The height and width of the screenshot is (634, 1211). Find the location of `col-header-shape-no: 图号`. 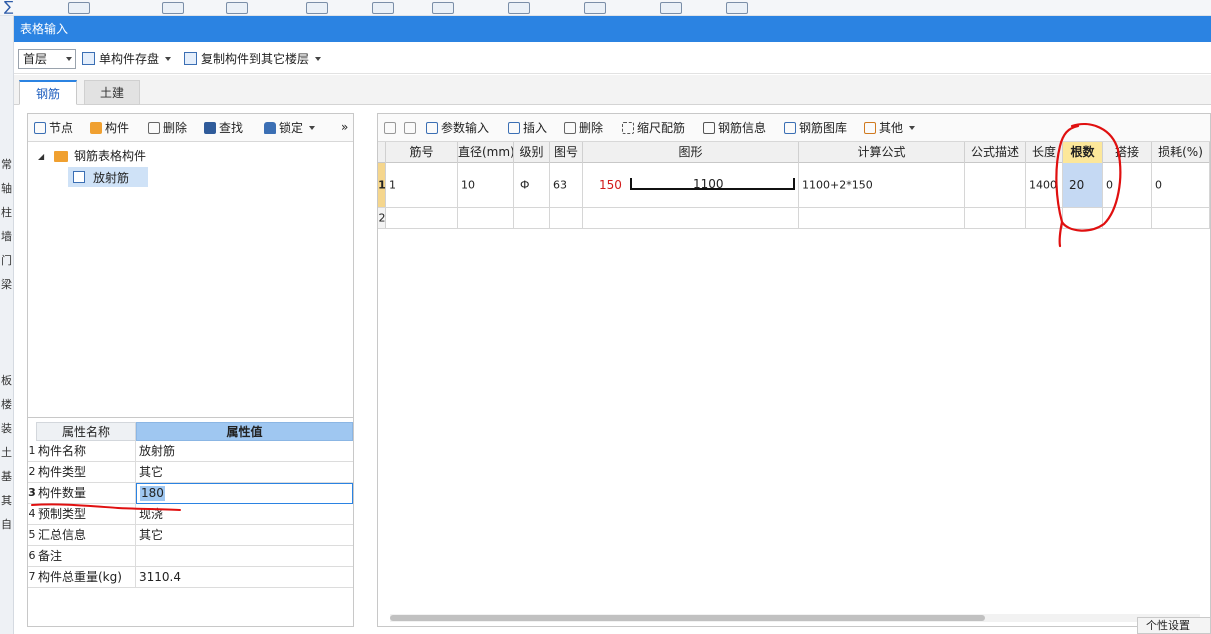

col-header-shape-no: 图号 is located at coordinates (566, 152).